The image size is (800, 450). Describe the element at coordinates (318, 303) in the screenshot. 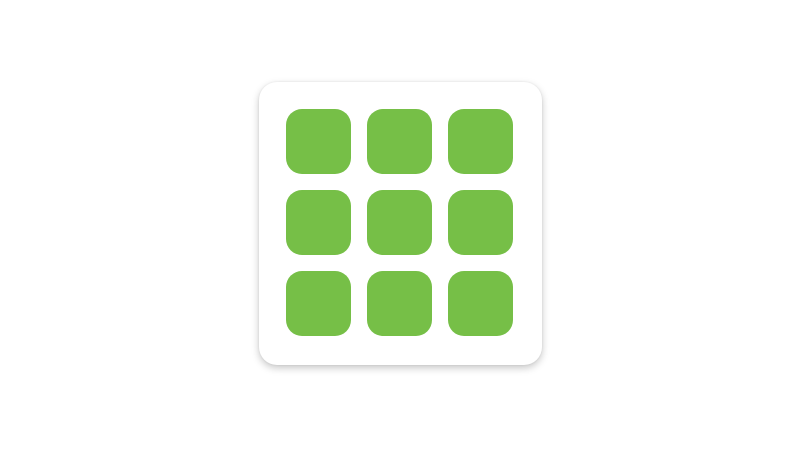

I see `tile-r3-c1` at that location.